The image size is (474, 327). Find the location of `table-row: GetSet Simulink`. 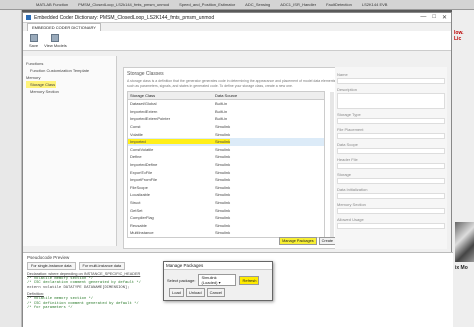

table-row: GetSet Simulink is located at coordinates (226, 210).